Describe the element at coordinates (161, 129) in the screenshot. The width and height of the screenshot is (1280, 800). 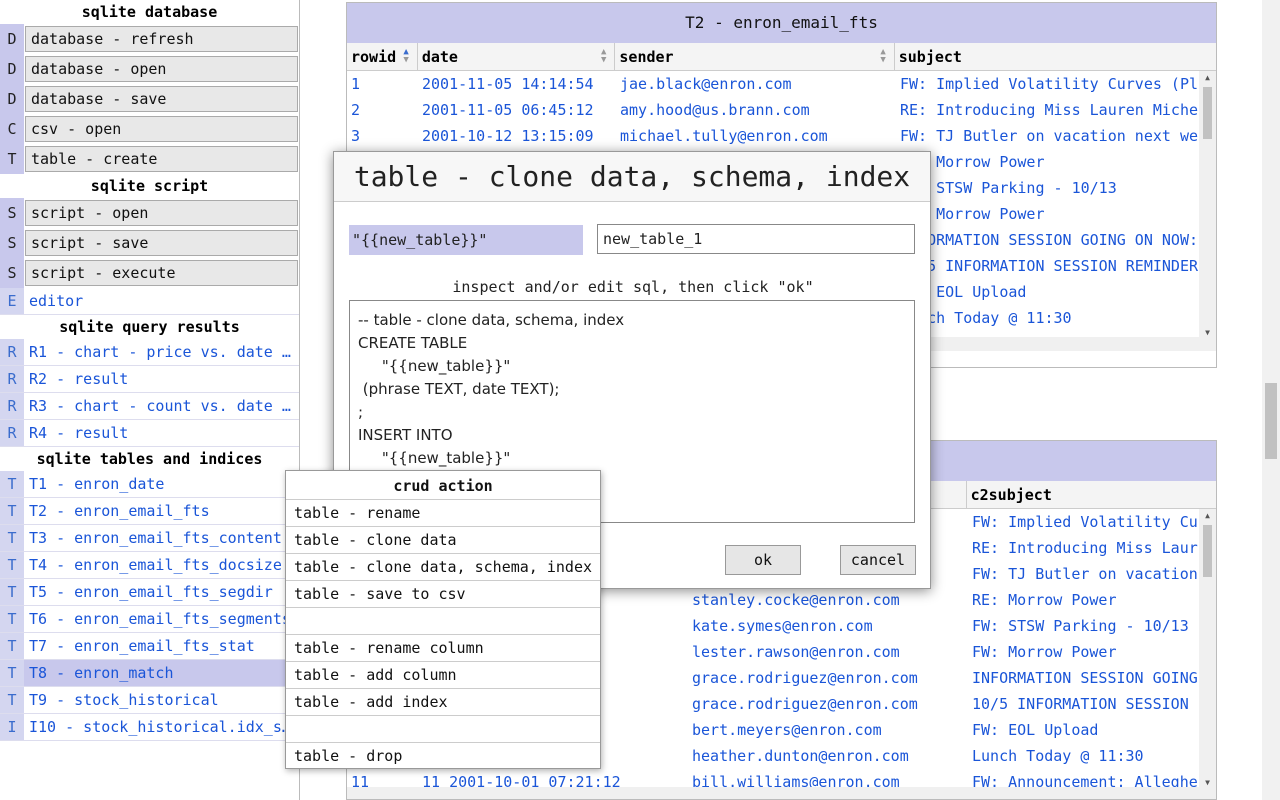
I see `csv-open-button: csv - open` at that location.